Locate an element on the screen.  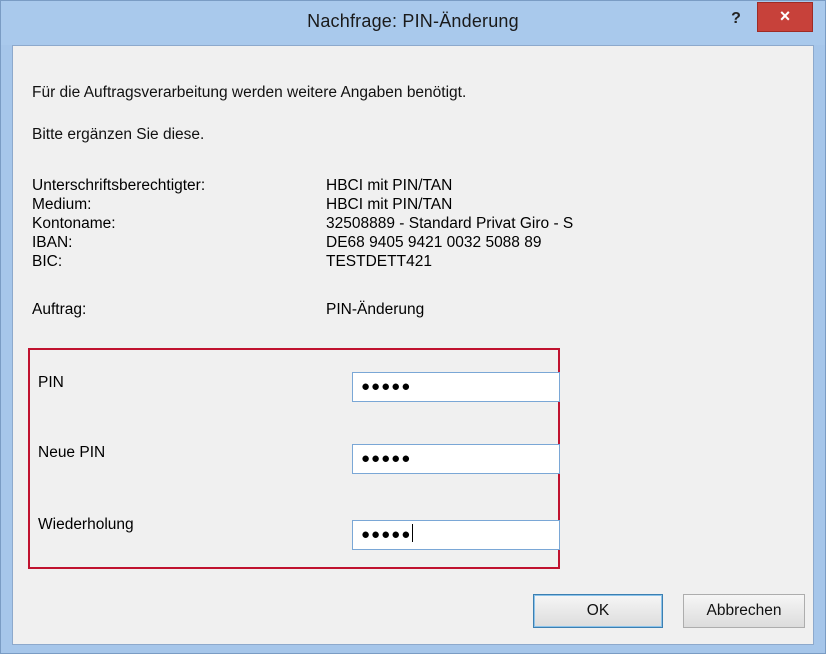
repeat-pin-field-value: ●●●●● is located at coordinates (386, 534).